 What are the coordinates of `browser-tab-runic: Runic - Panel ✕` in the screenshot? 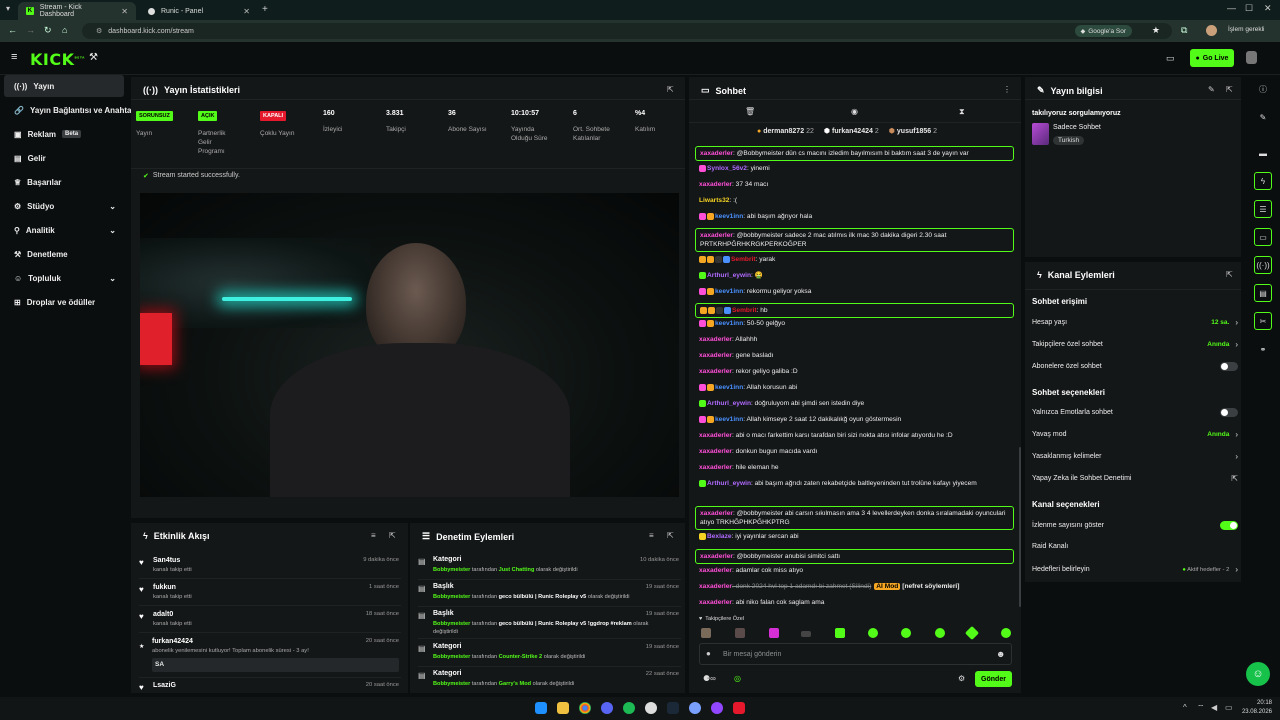 It's located at (199, 11).